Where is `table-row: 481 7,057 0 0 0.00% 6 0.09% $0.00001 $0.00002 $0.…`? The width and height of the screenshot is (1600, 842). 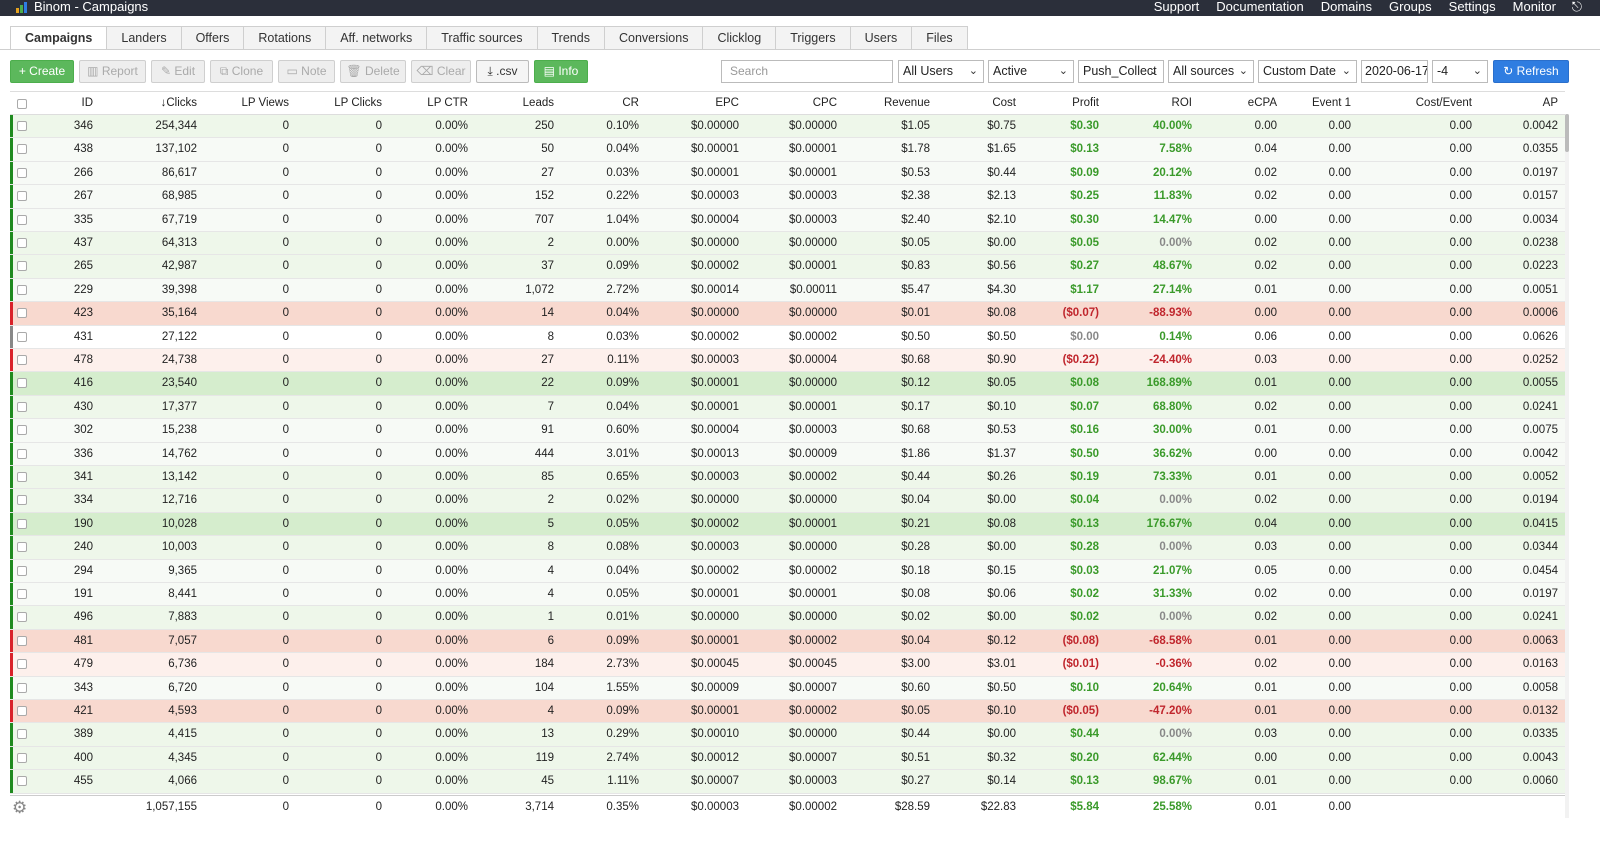 table-row: 481 7,057 0 0 0.00% 6 0.09% $0.00001 $0.00002 $0.… is located at coordinates (787, 641).